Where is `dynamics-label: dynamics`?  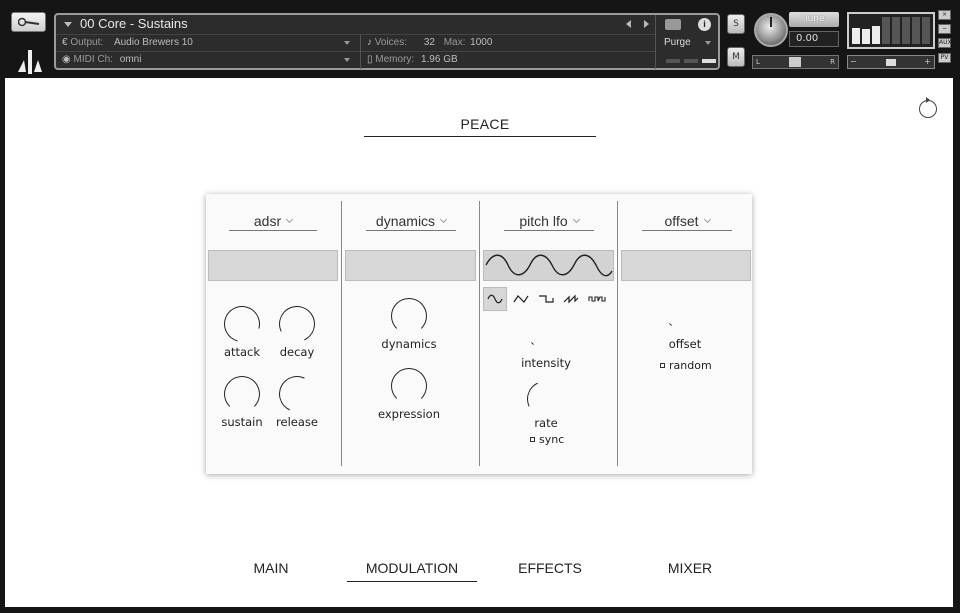
dynamics-label: dynamics is located at coordinates (409, 344).